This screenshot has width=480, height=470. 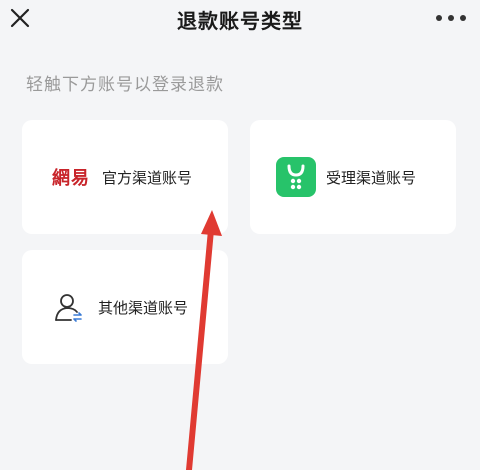 What do you see at coordinates (147, 177) in the screenshot?
I see `official-account-label: 官方渠道账号` at bounding box center [147, 177].